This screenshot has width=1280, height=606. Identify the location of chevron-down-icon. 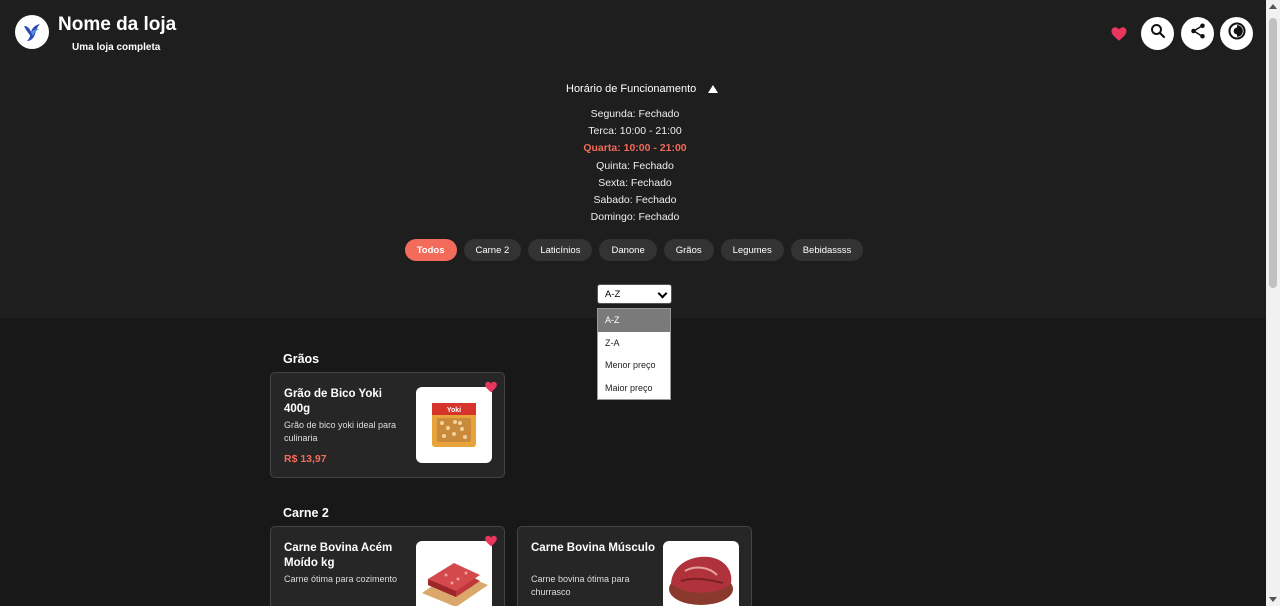
(662, 293).